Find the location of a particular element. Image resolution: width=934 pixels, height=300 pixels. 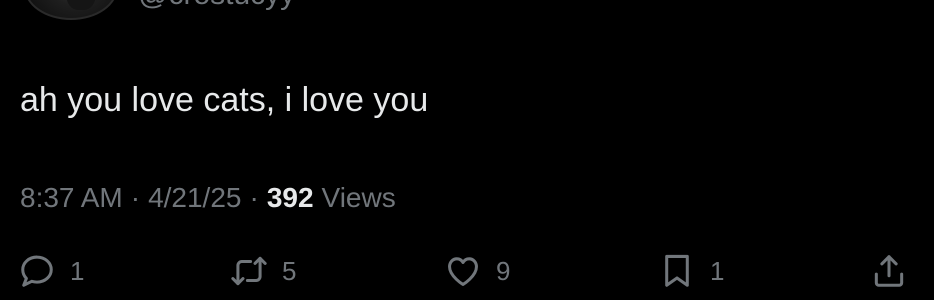

tweet-meta: 8:37 AM · 4/21/25 · 392 Views is located at coordinates (208, 198).